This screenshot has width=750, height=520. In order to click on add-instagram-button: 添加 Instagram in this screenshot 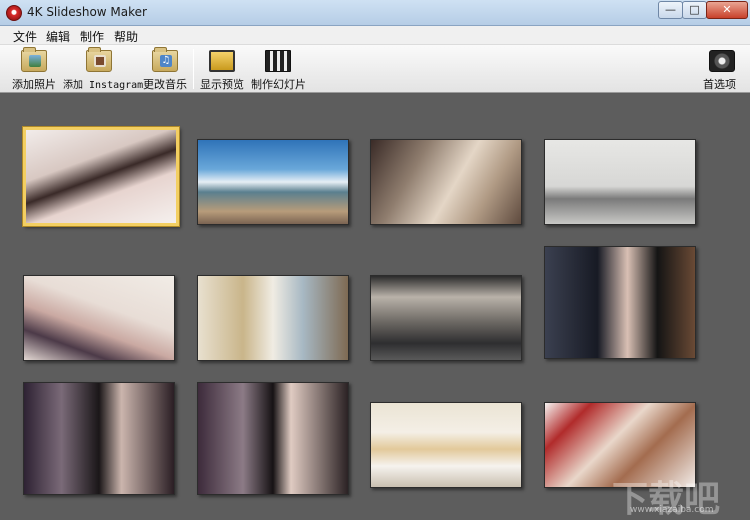, I will do `click(103, 69)`.